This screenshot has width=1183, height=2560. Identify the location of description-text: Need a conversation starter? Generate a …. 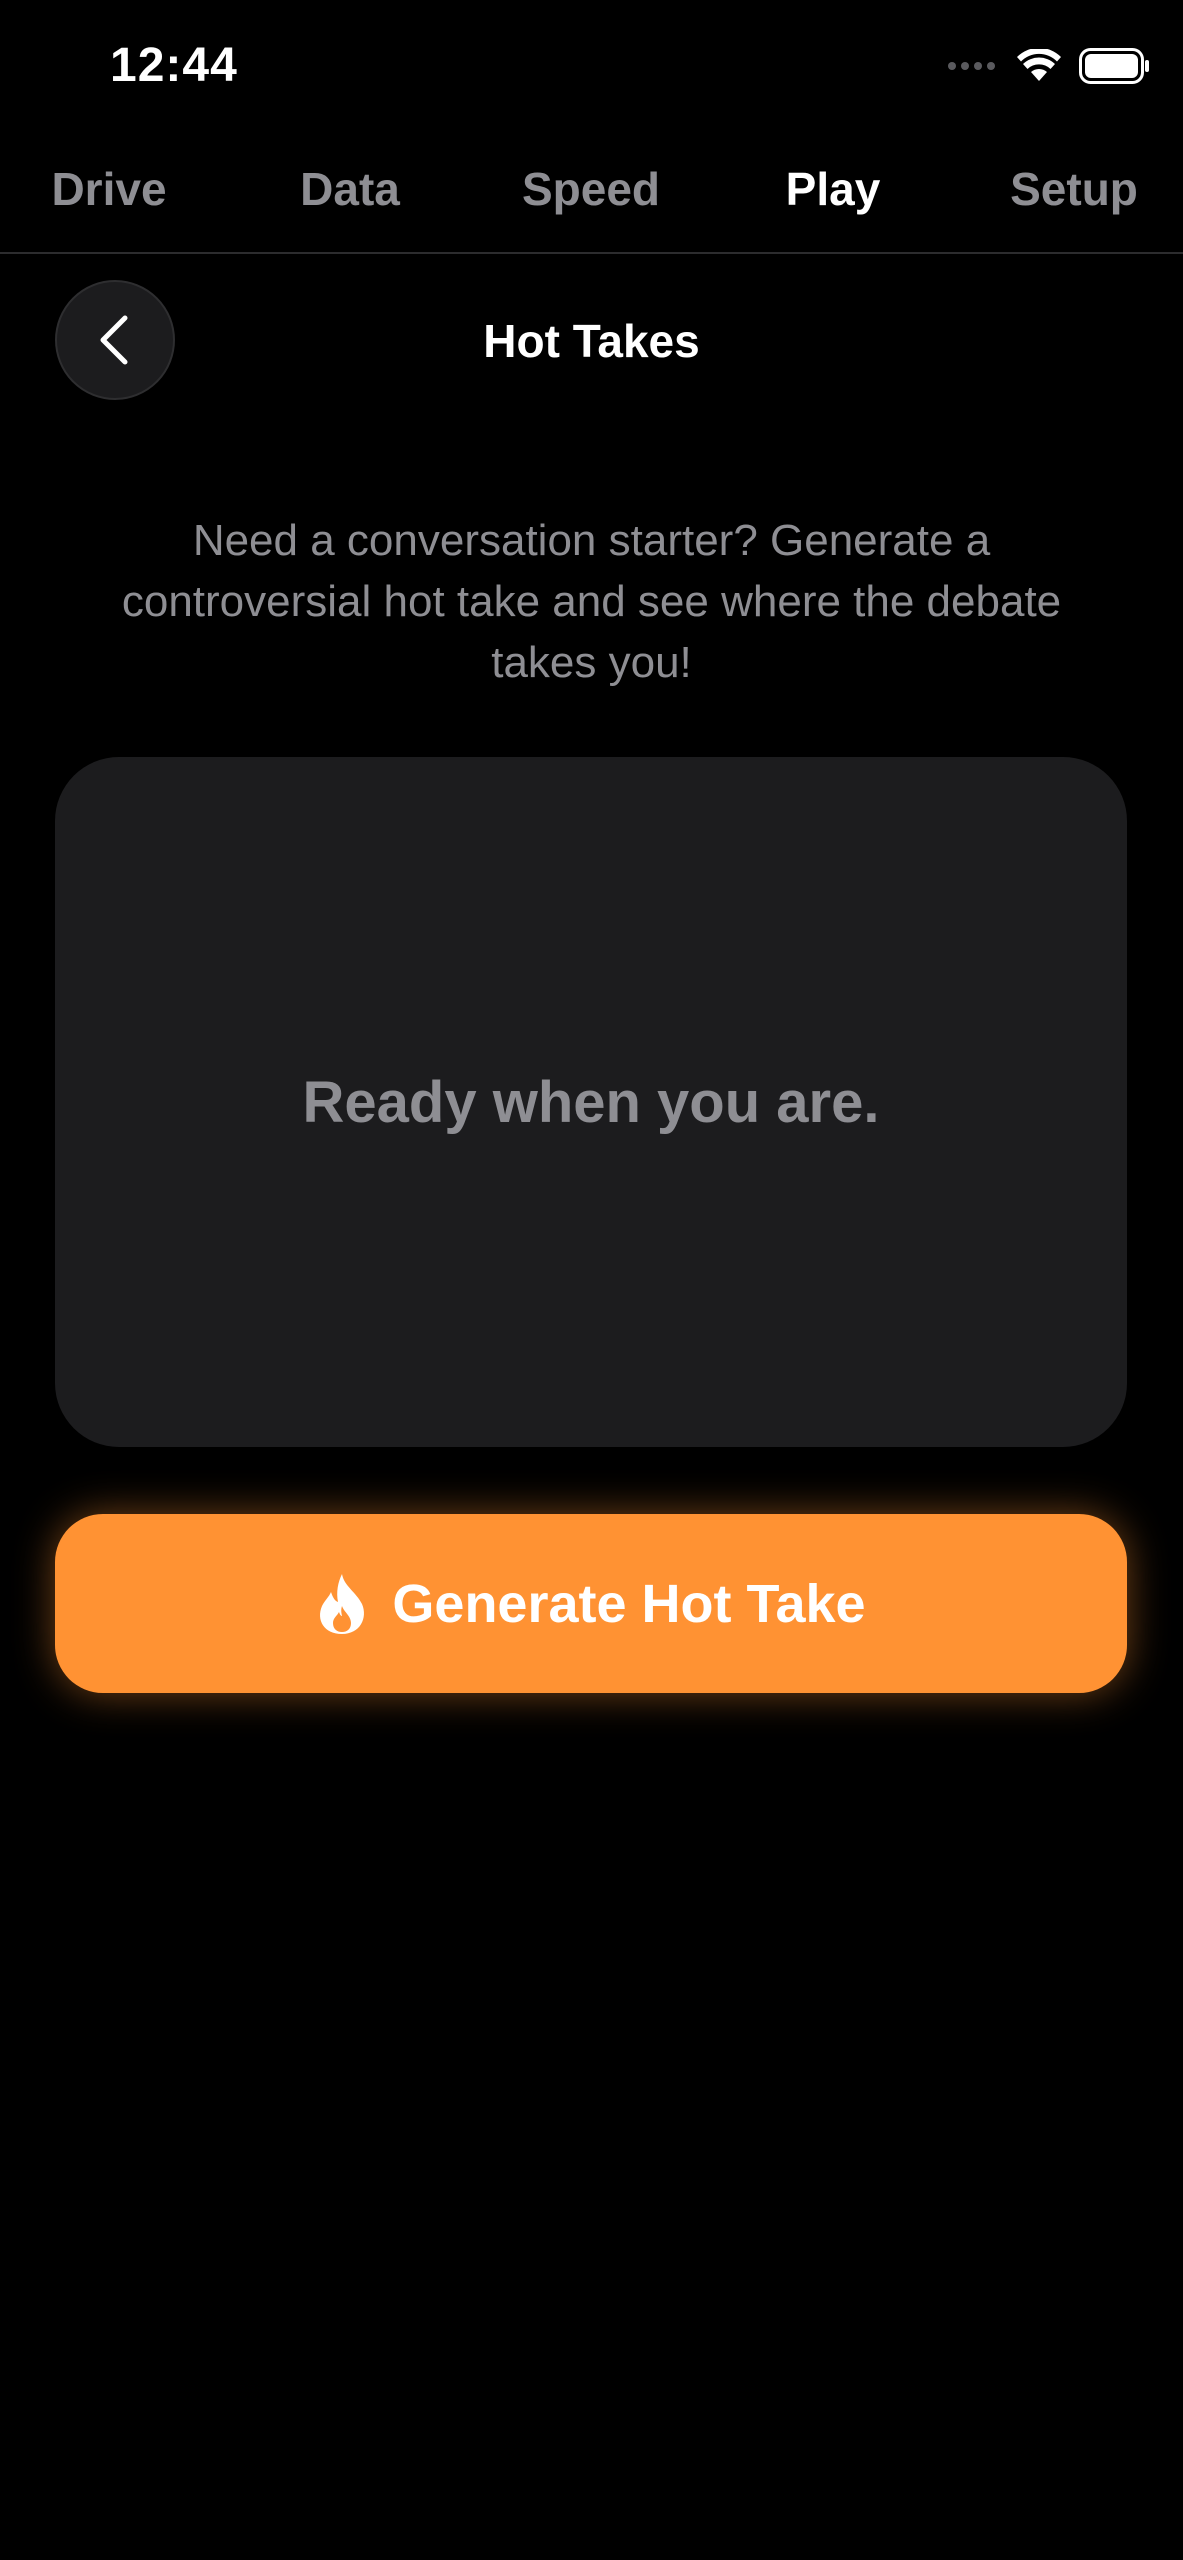
(591, 601).